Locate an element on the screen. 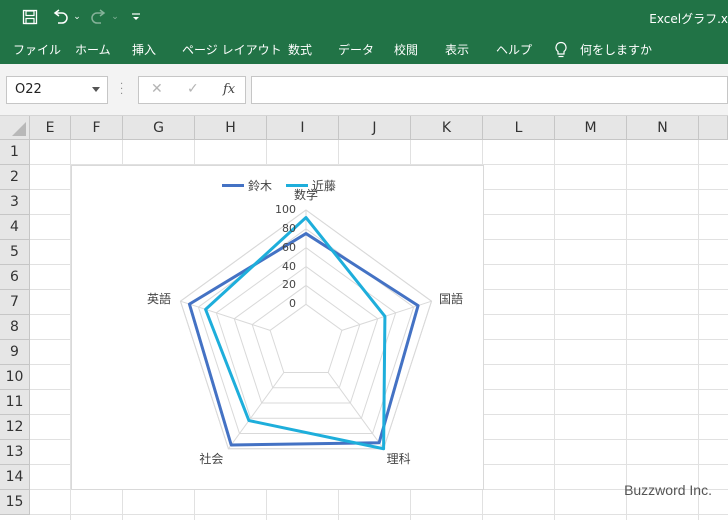 The width and height of the screenshot is (728, 520). column-header-F: F is located at coordinates (97, 128).